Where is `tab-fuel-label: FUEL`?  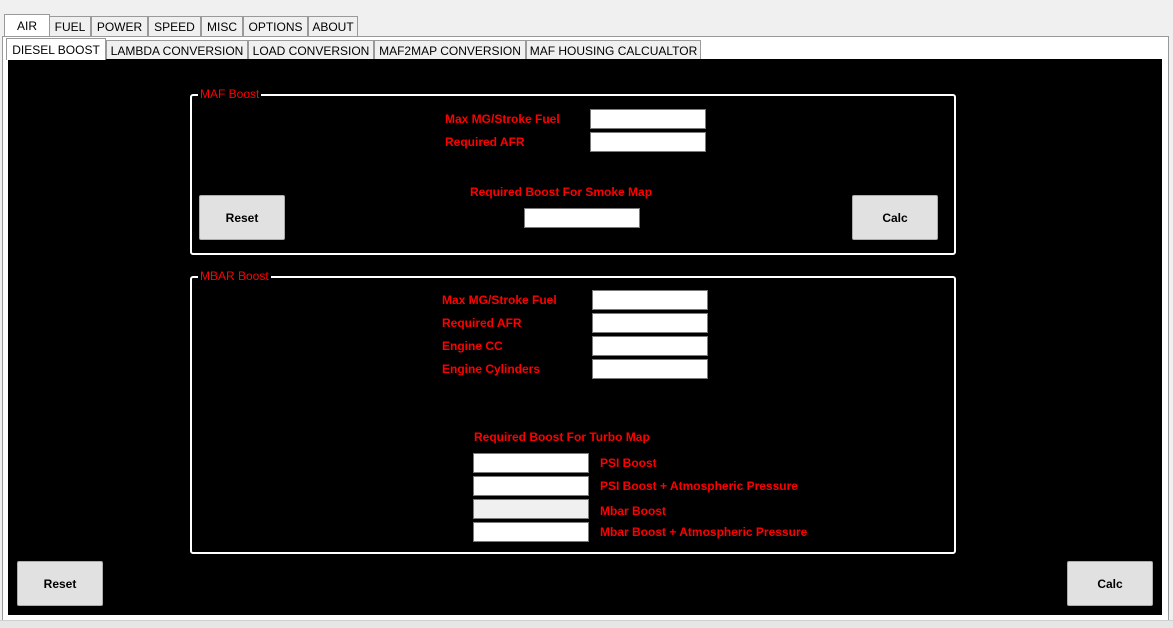
tab-fuel-label: FUEL is located at coordinates (70, 26).